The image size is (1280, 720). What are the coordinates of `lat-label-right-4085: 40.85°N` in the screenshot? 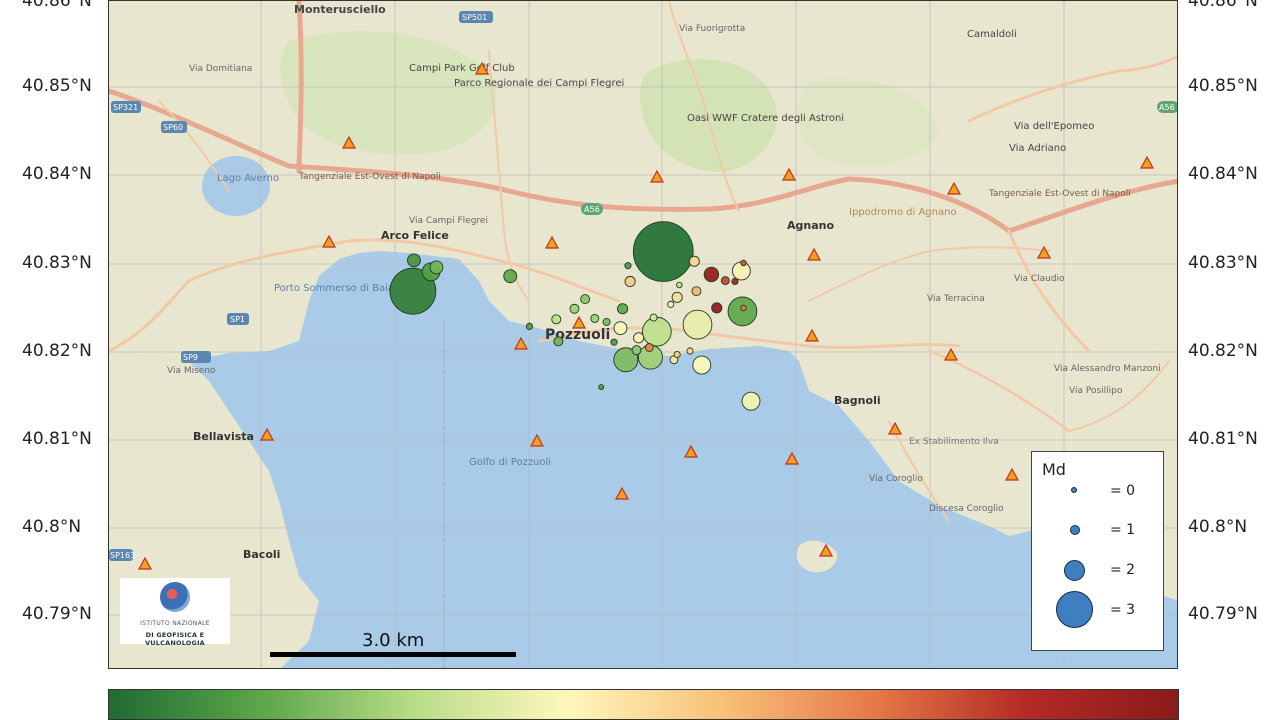 It's located at (1223, 86).